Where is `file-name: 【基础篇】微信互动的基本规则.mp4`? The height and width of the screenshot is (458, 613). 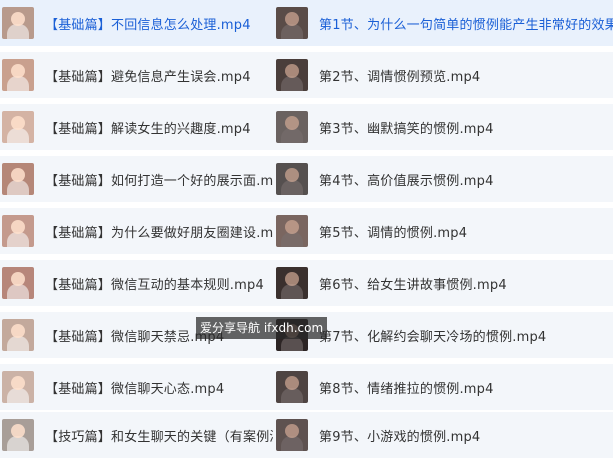 file-name: 【基础篇】微信互动的基本规则.mp4 is located at coordinates (154, 285).